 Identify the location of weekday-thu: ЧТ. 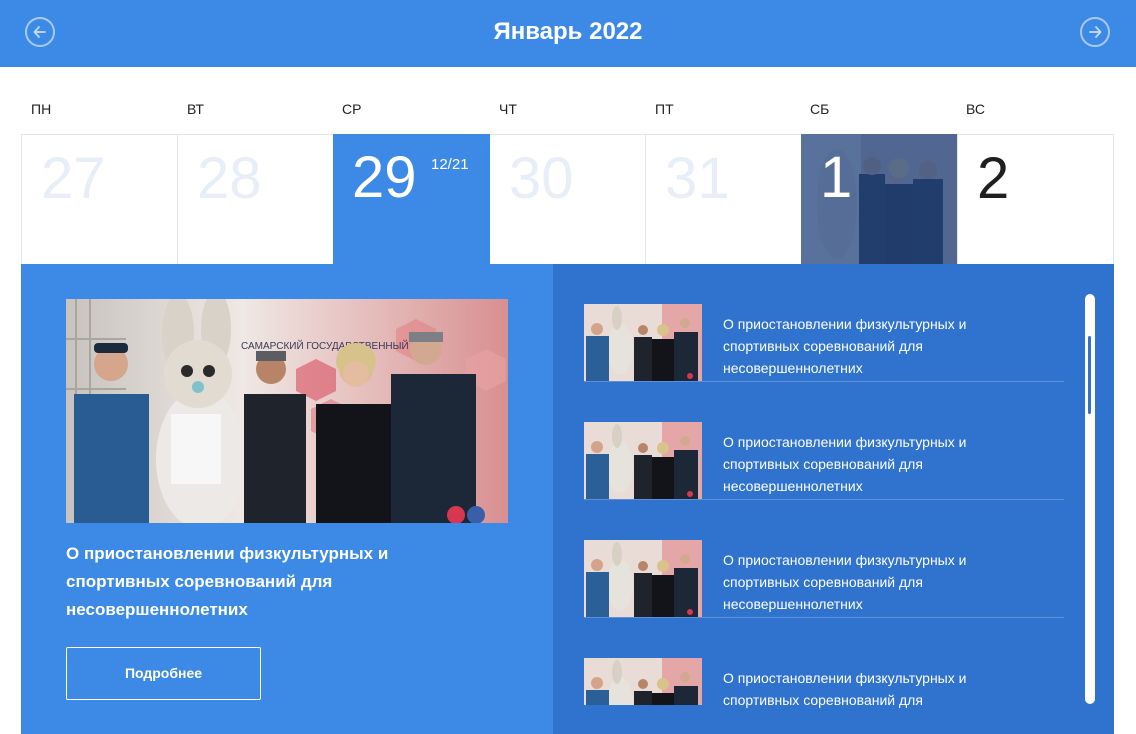
(508, 109).